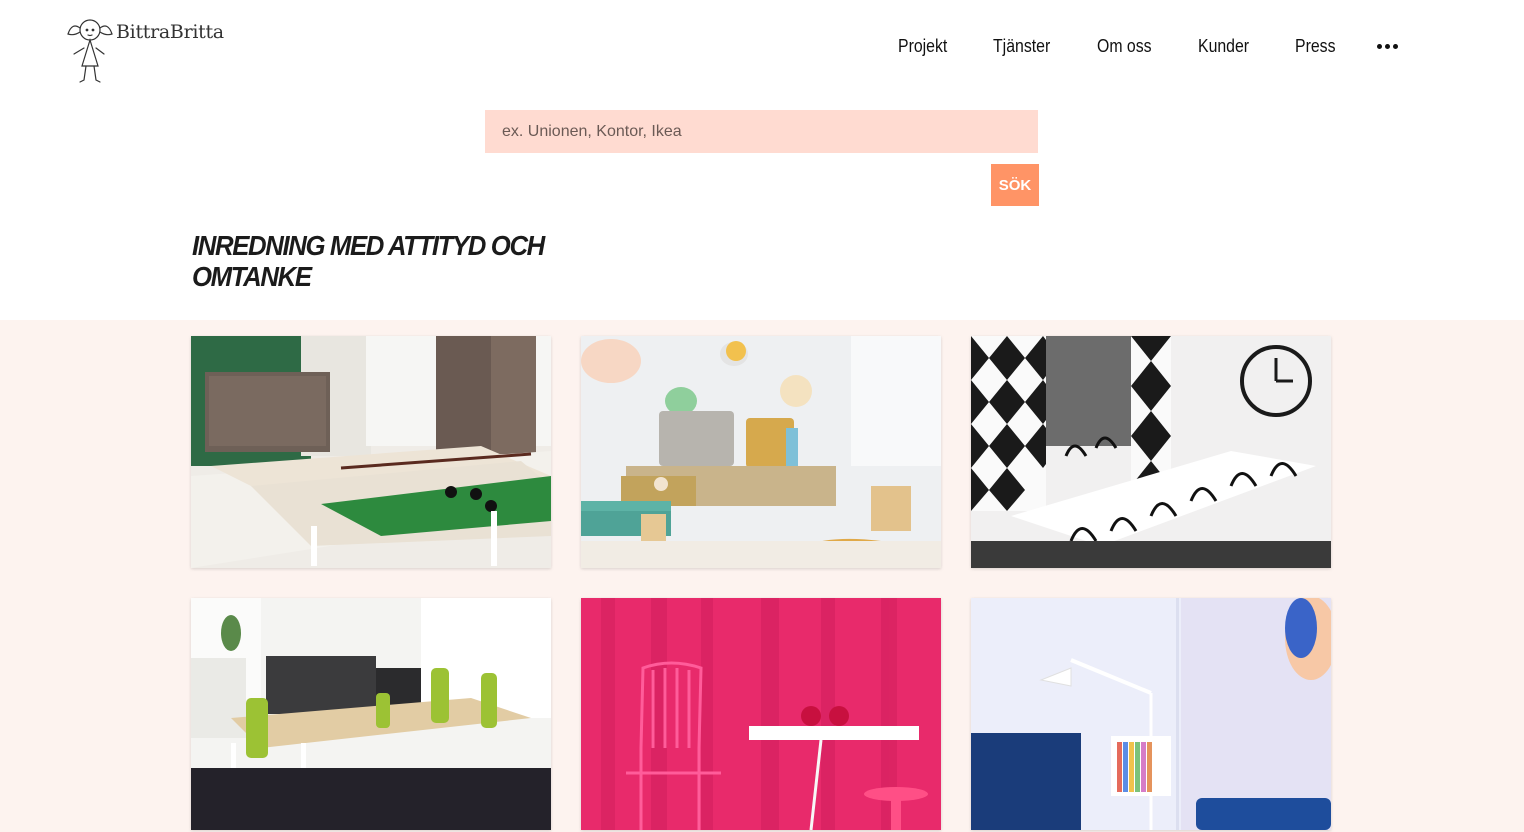 The height and width of the screenshot is (832, 1524). I want to click on green-chairs-workspace-photo, so click(371, 714).